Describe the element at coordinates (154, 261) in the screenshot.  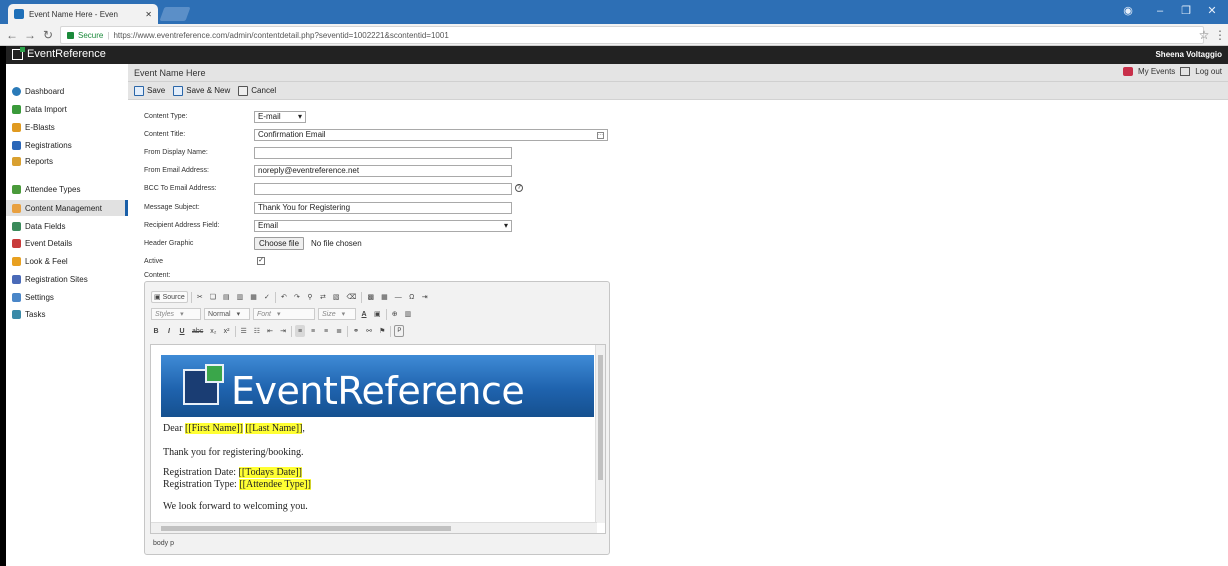
I see `active-label: Active` at that location.